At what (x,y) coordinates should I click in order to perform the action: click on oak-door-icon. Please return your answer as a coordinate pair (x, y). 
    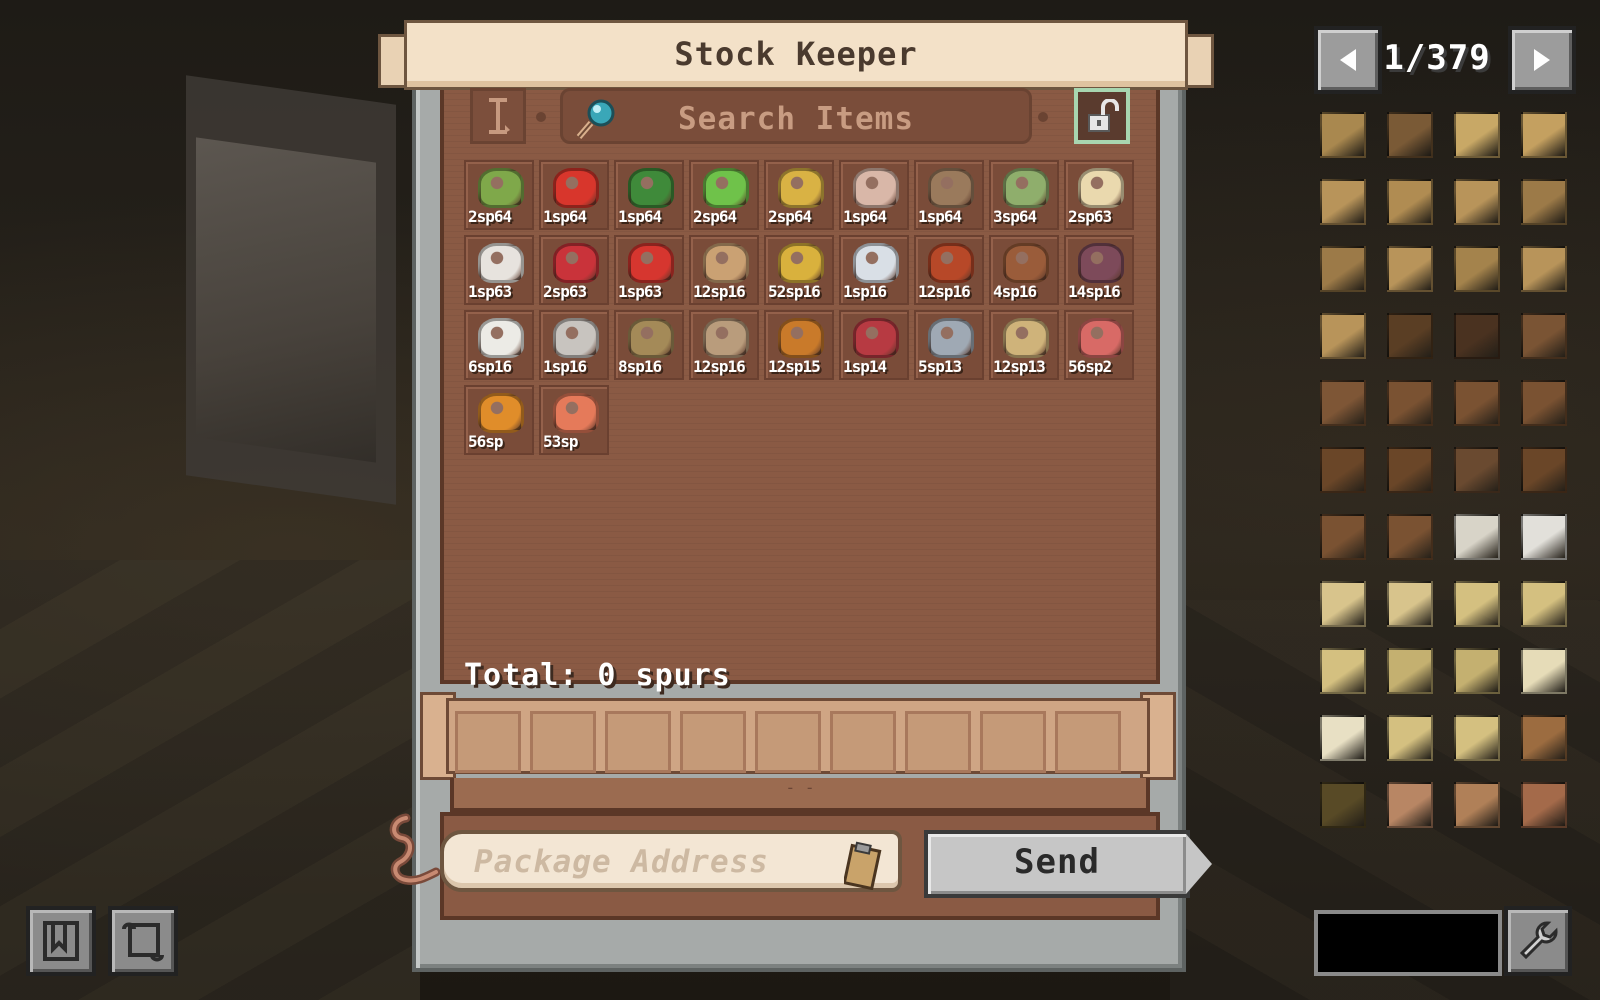
    Looking at the image, I should click on (1410, 269).